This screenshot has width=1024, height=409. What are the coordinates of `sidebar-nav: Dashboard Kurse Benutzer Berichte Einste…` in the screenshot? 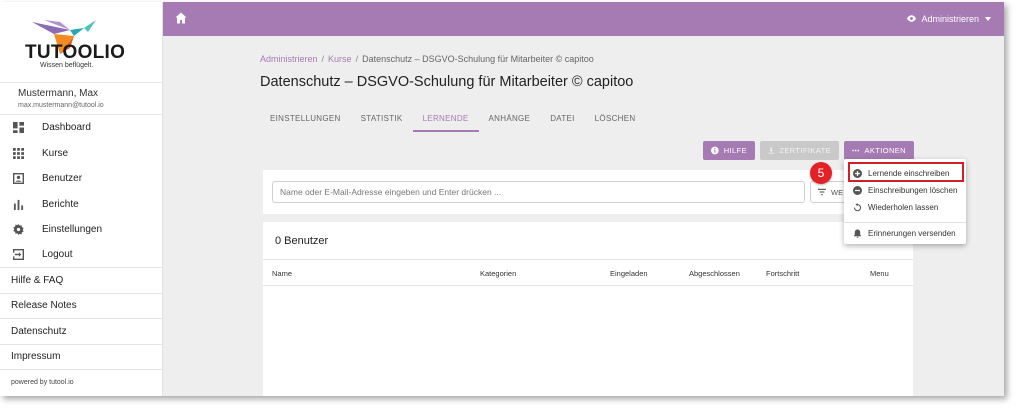 It's located at (81, 242).